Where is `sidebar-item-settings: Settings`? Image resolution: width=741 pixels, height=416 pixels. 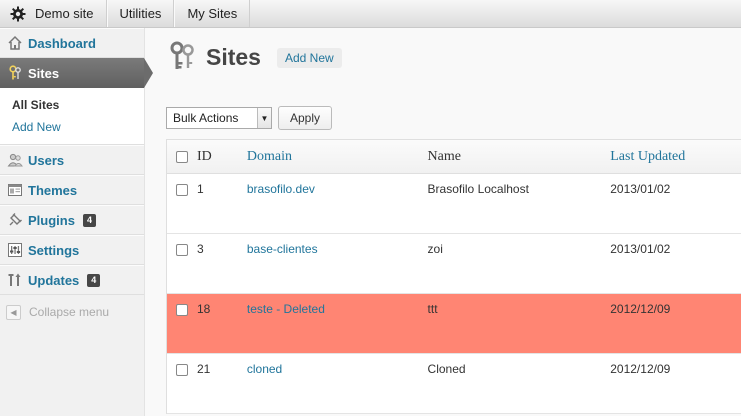
sidebar-item-settings: Settings is located at coordinates (72, 250).